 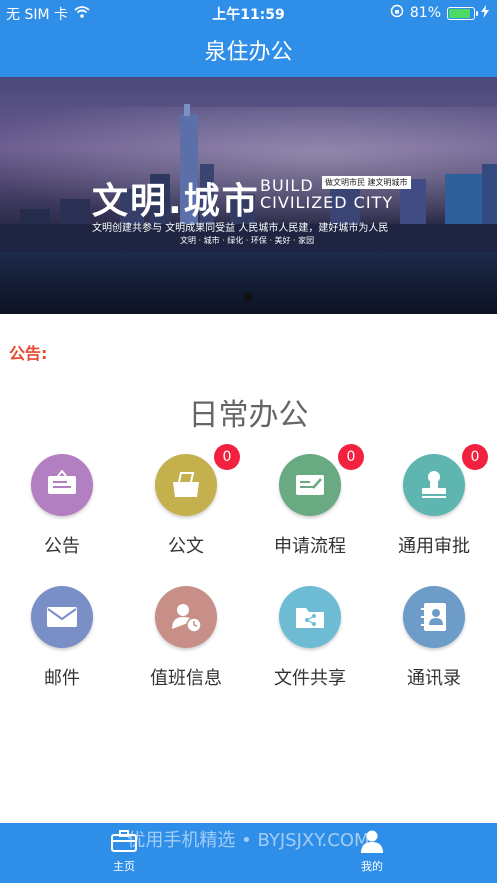 I want to click on document-tray-icon, so click(x=186, y=485).